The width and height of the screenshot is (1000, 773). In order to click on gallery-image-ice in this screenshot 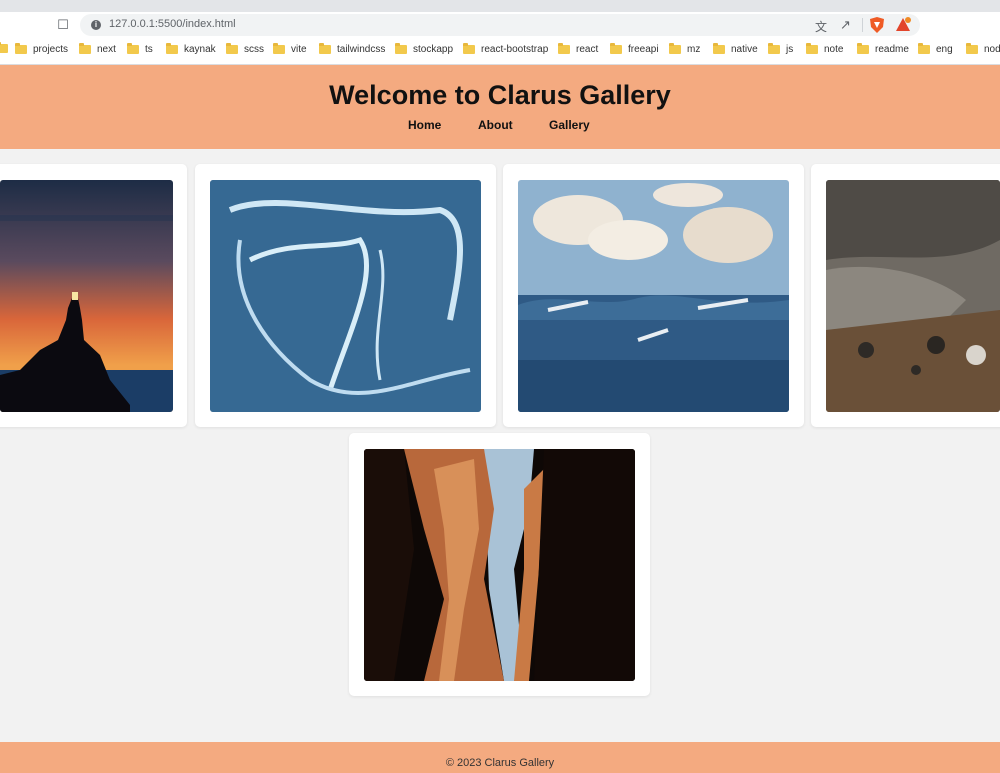, I will do `click(345, 296)`.